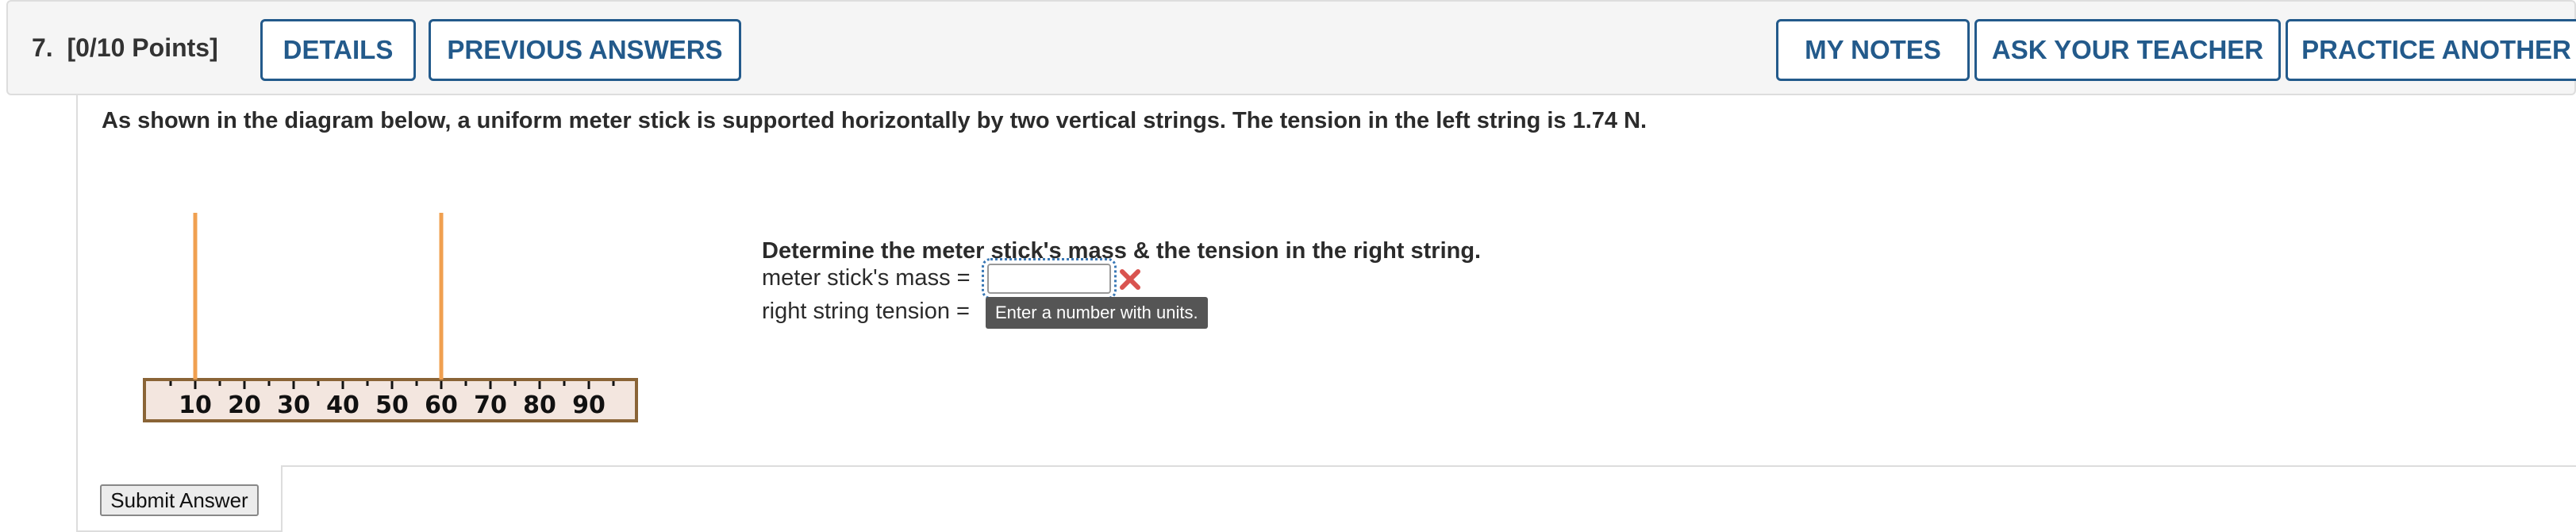  Describe the element at coordinates (585, 50) in the screenshot. I see `previous-answers-button: PREVIOUS ANSWERS` at that location.